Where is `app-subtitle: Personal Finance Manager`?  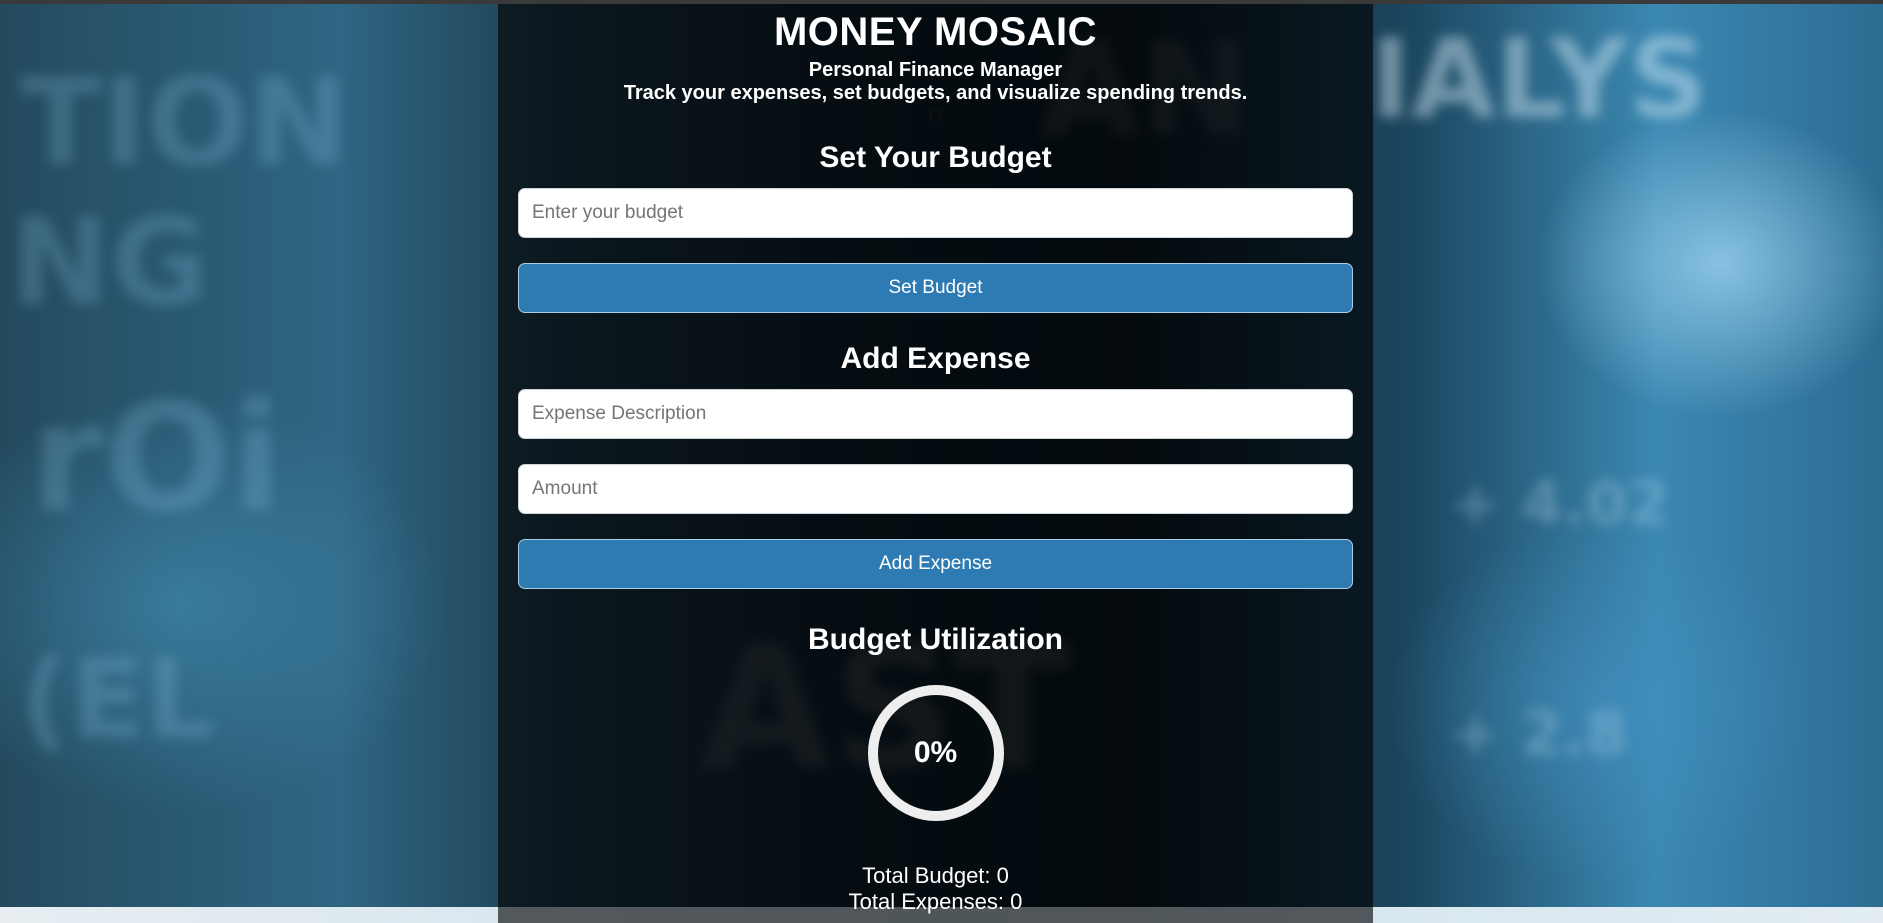 app-subtitle: Personal Finance Manager is located at coordinates (935, 70).